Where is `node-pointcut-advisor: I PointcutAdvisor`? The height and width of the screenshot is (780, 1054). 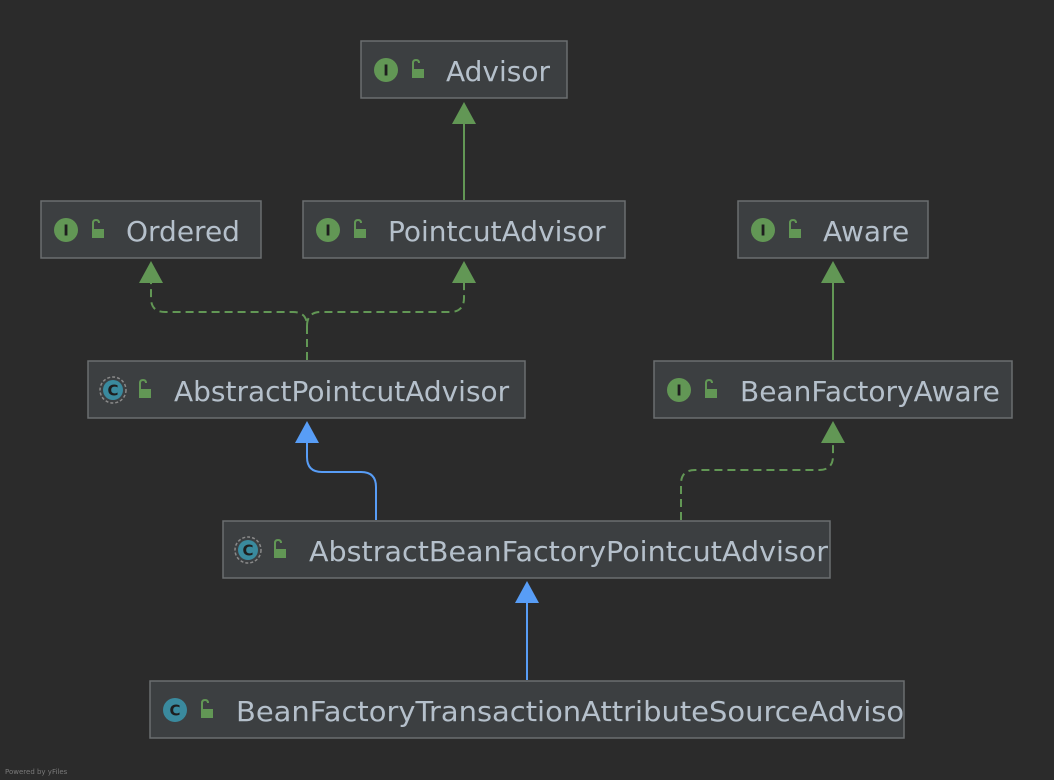 node-pointcut-advisor: I PointcutAdvisor is located at coordinates (464, 229).